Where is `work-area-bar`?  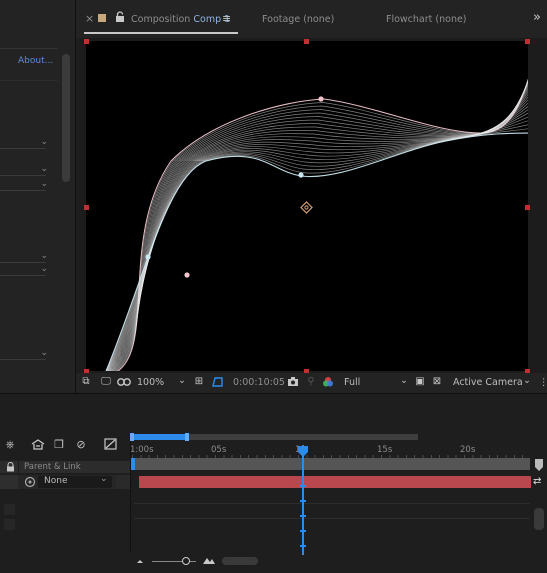 work-area-bar is located at coordinates (331, 464).